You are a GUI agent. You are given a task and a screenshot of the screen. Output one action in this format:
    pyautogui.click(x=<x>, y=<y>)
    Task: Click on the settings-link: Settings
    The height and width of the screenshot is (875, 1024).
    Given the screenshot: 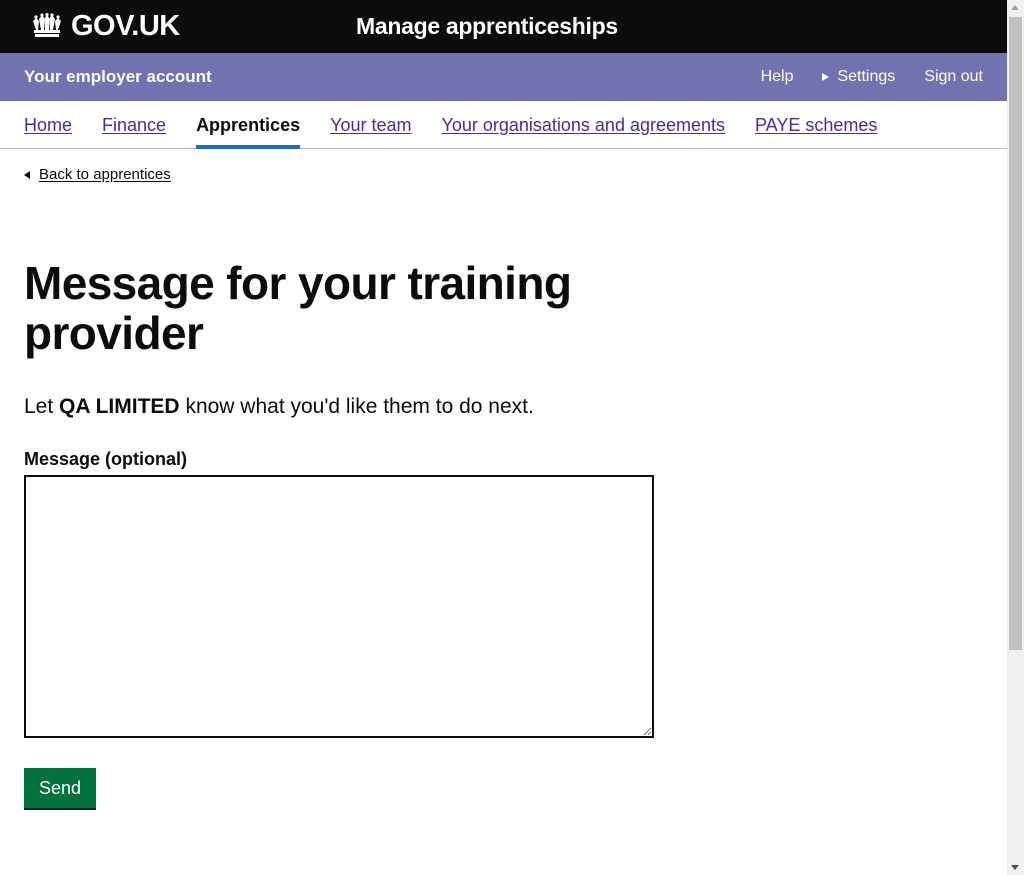 What is the action you would take?
    pyautogui.click(x=858, y=77)
    